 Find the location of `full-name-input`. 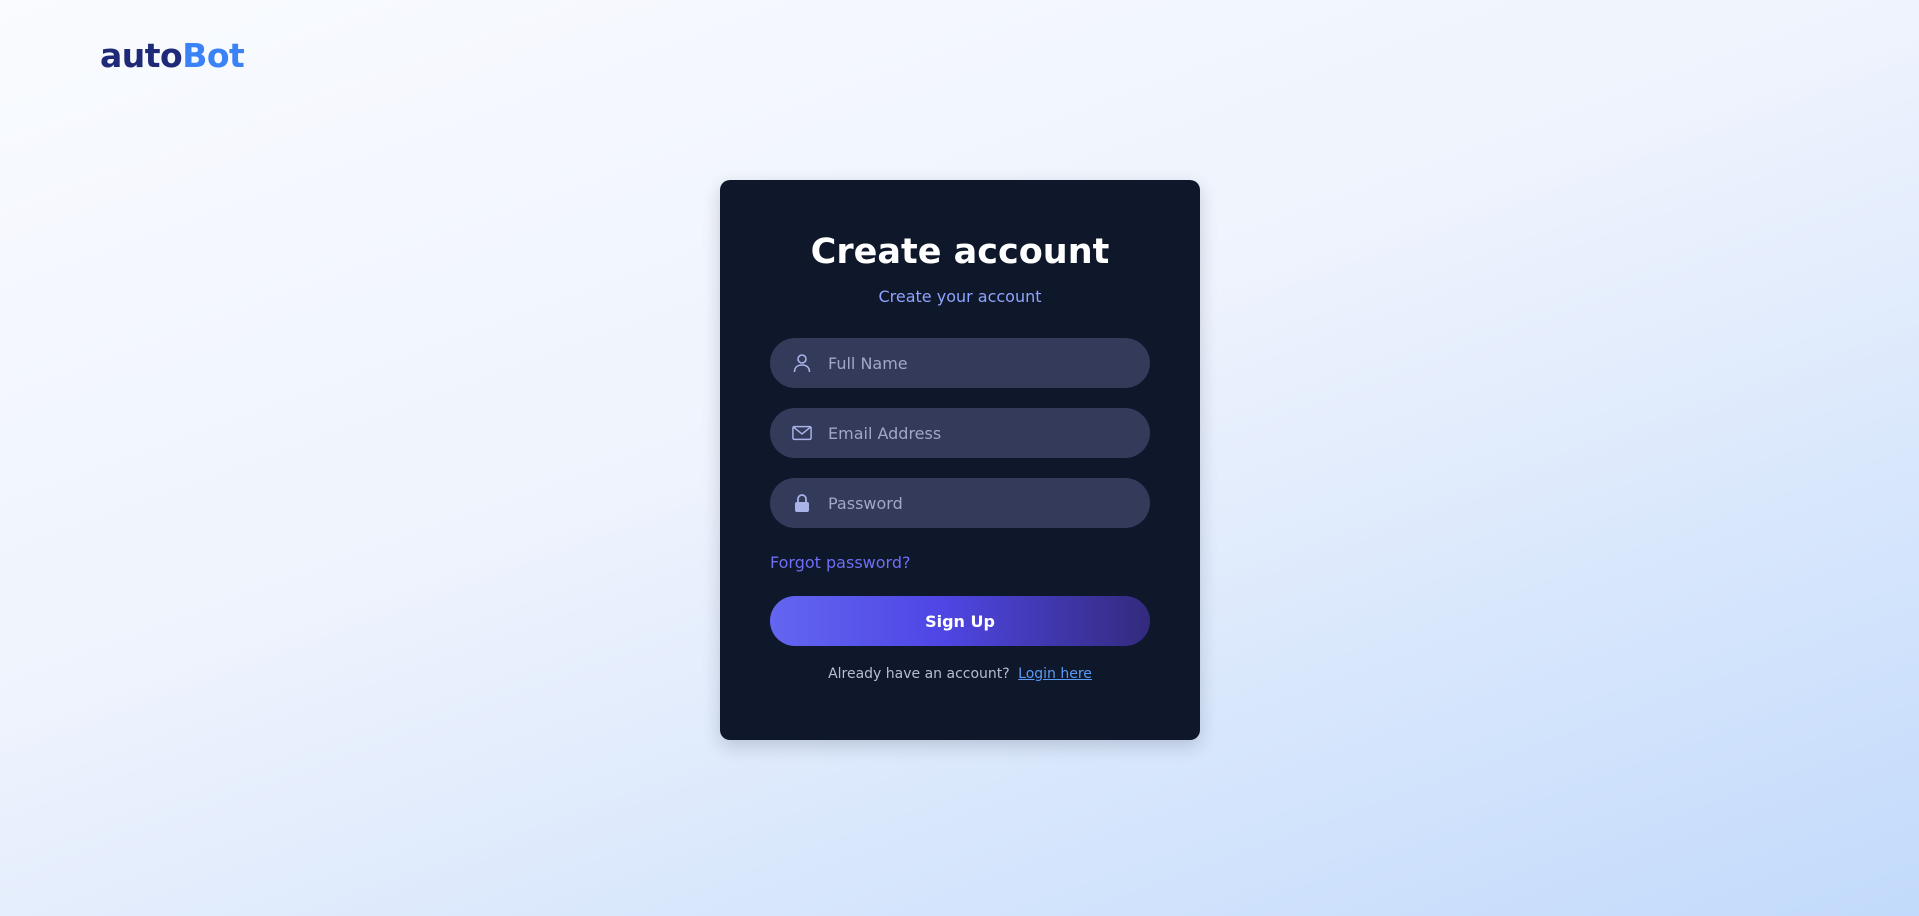

full-name-input is located at coordinates (977, 363).